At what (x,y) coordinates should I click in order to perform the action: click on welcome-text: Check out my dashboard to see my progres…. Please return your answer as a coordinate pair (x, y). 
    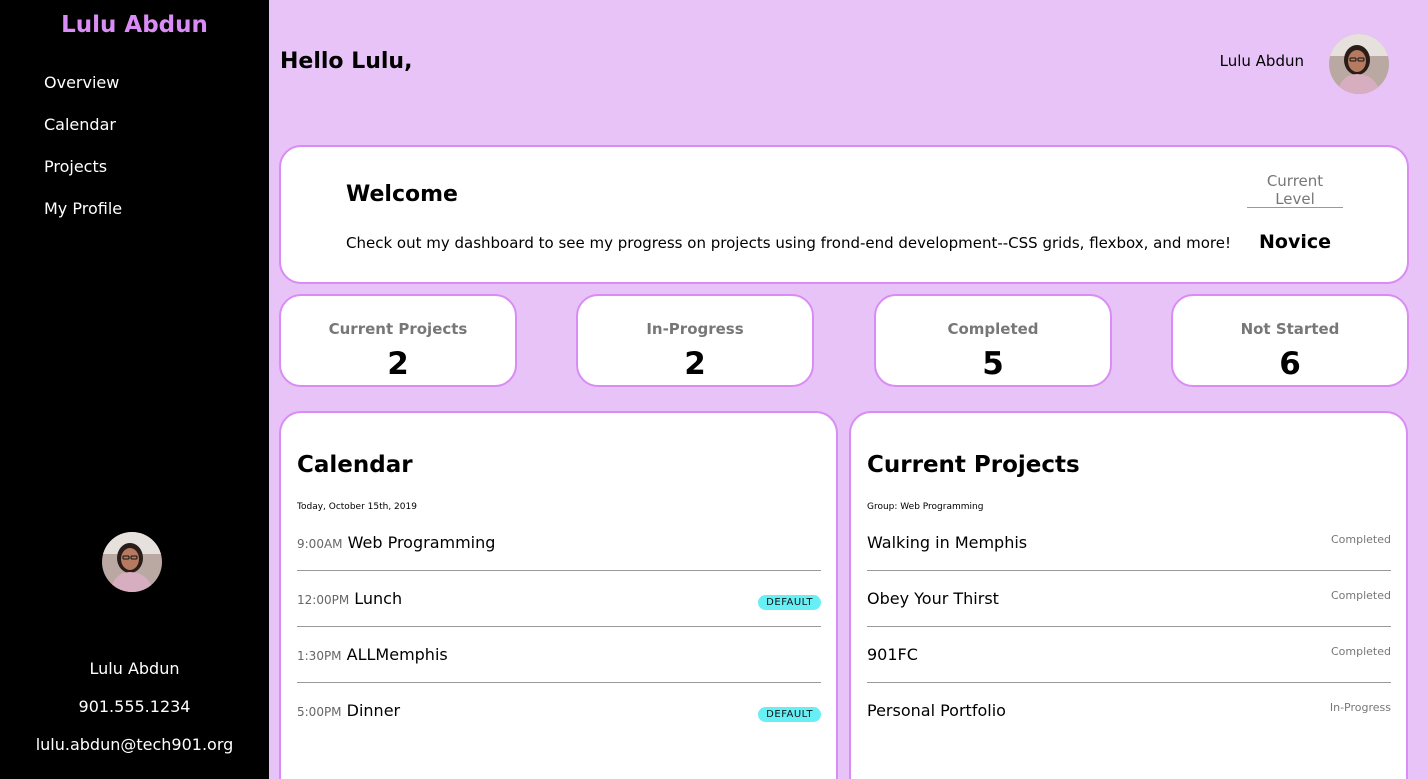
    Looking at the image, I should click on (788, 243).